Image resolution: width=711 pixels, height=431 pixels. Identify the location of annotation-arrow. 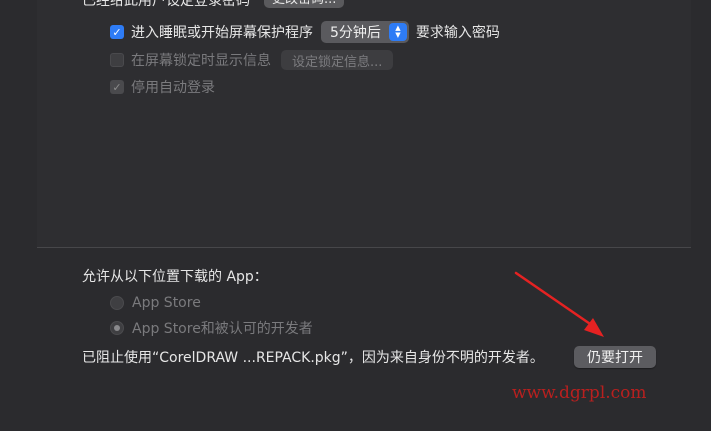
(559, 304).